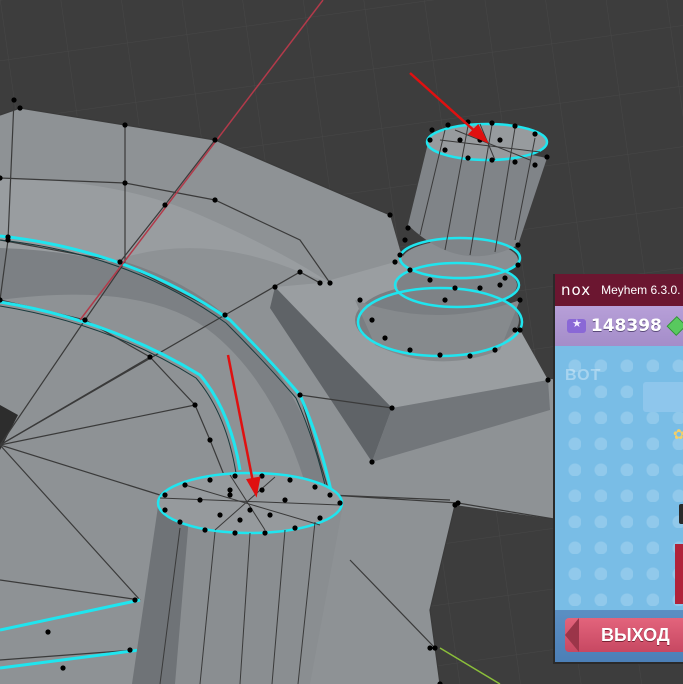 This screenshot has height=684, width=683. What do you see at coordinates (624, 635) in the screenshot?
I see `exit-button: ВЫХОД` at bounding box center [624, 635].